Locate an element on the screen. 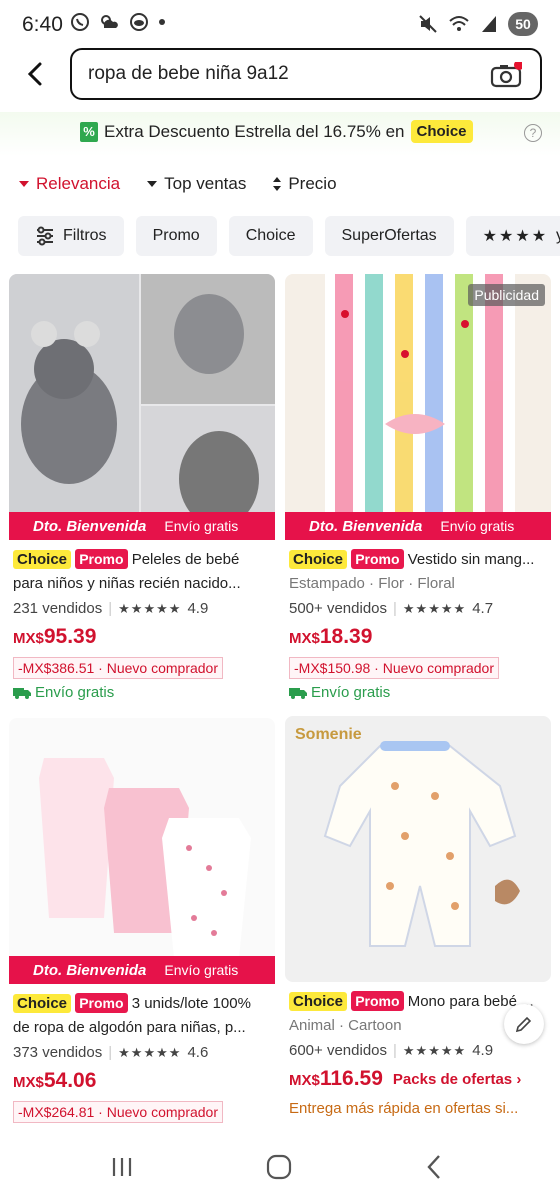 The height and width of the screenshot is (1200, 560). chip-label: Choice is located at coordinates (270, 235).